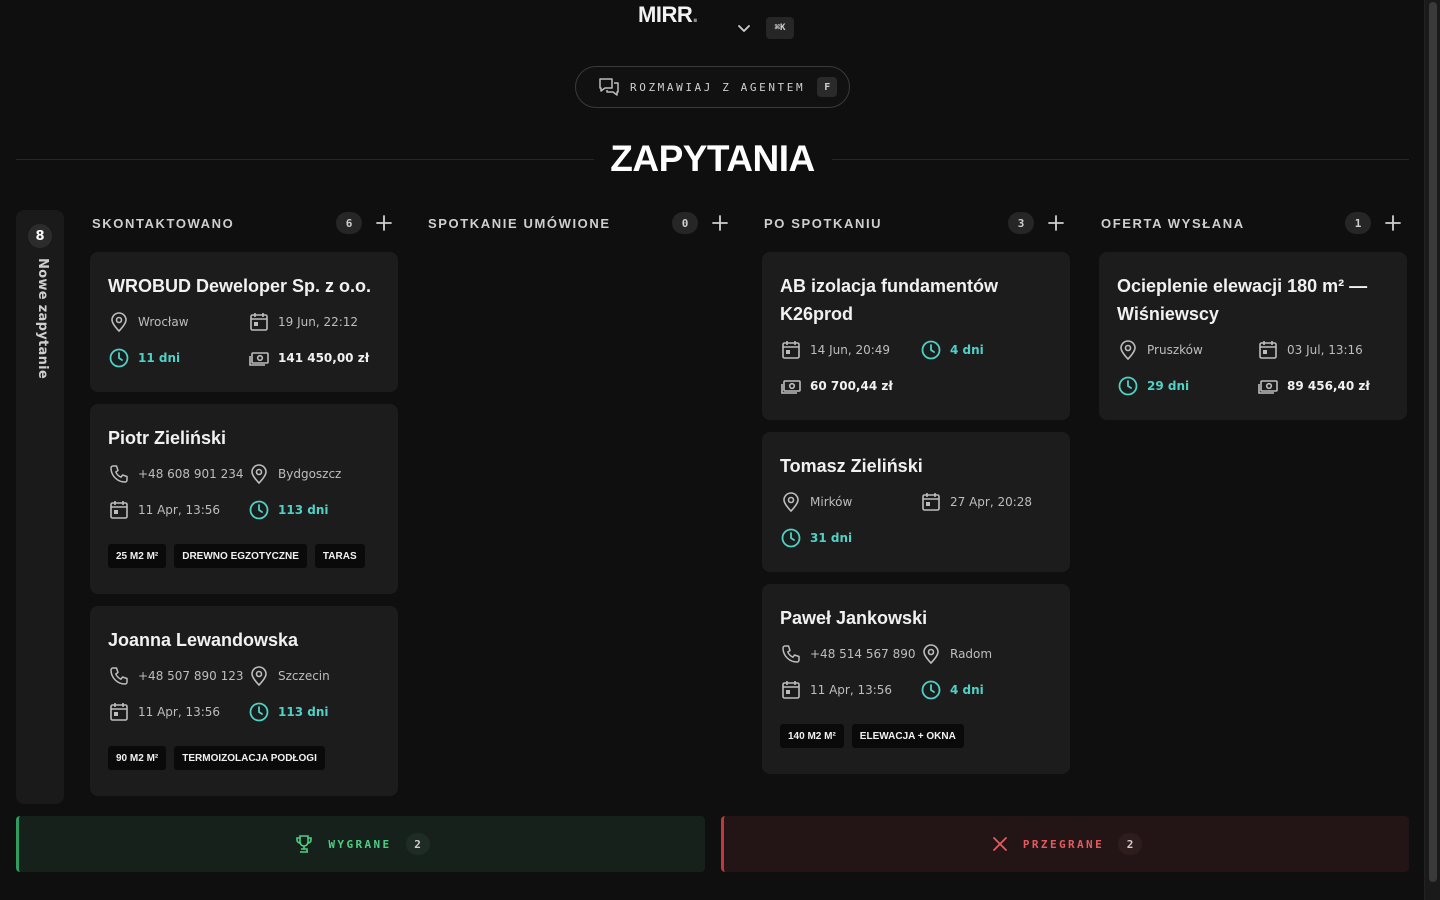 The width and height of the screenshot is (1440, 900). I want to click on location-text: Pruszków, so click(1175, 350).